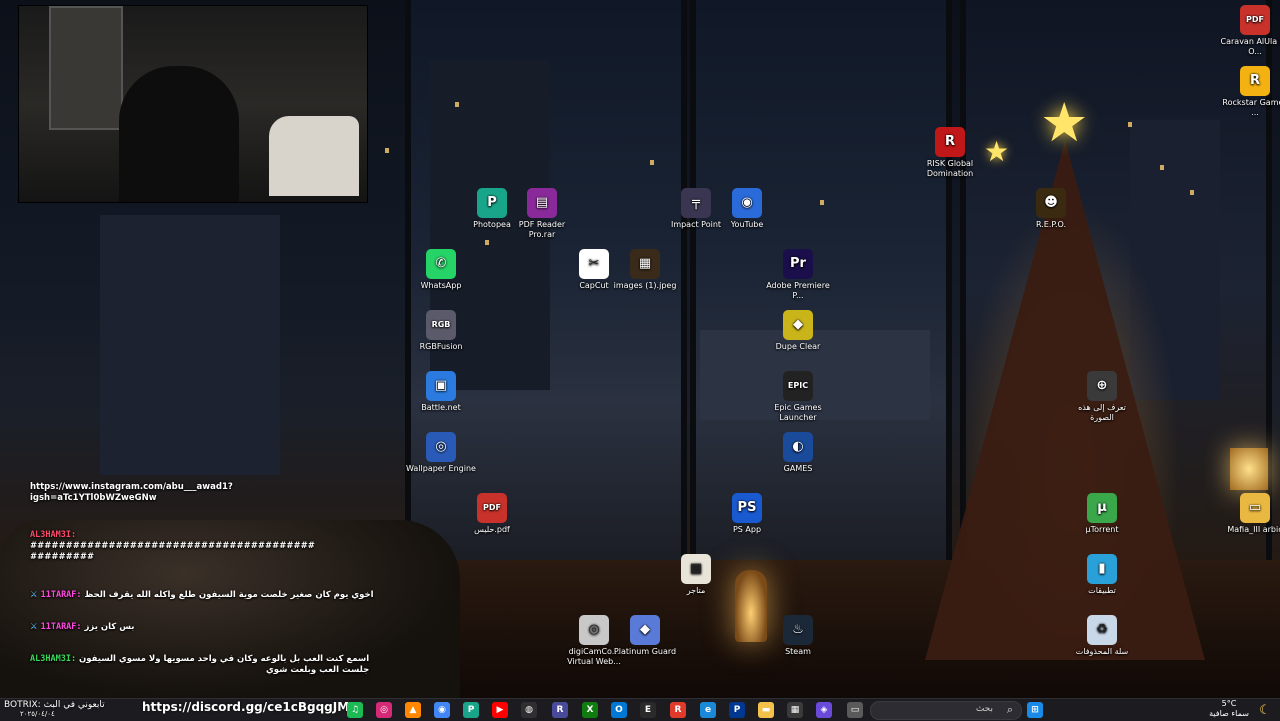  What do you see at coordinates (109, 627) in the screenshot?
I see `chat-text: بس كان يزز` at bounding box center [109, 627].